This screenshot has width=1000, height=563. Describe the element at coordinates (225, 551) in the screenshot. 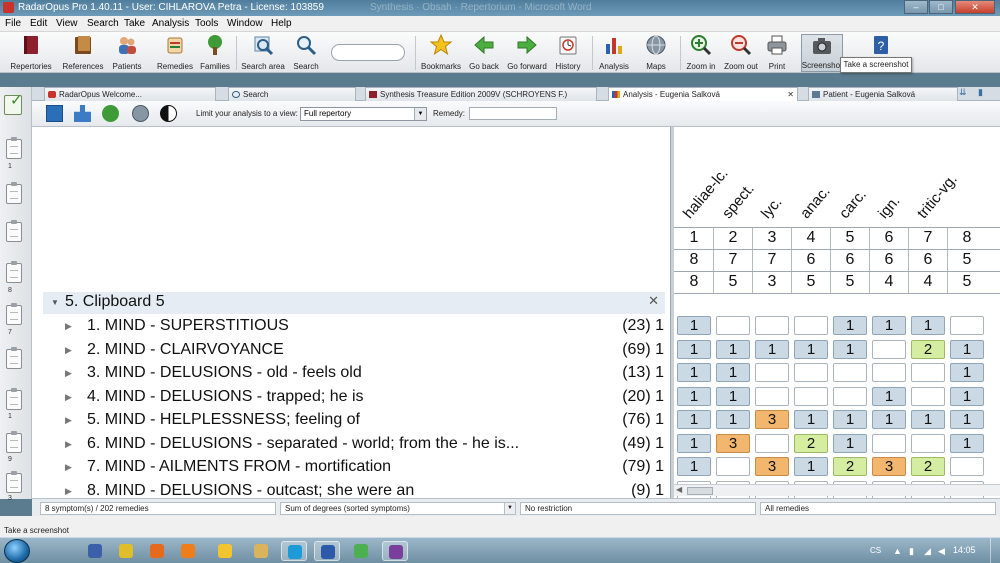

I see `taskbar-smiley-button` at that location.